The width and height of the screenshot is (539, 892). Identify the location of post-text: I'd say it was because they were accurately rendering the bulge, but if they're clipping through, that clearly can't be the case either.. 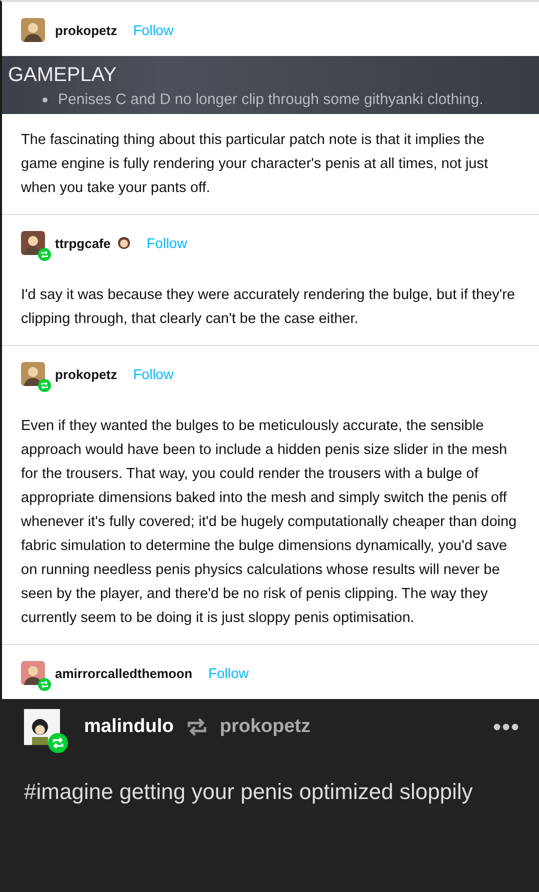
(268, 307).